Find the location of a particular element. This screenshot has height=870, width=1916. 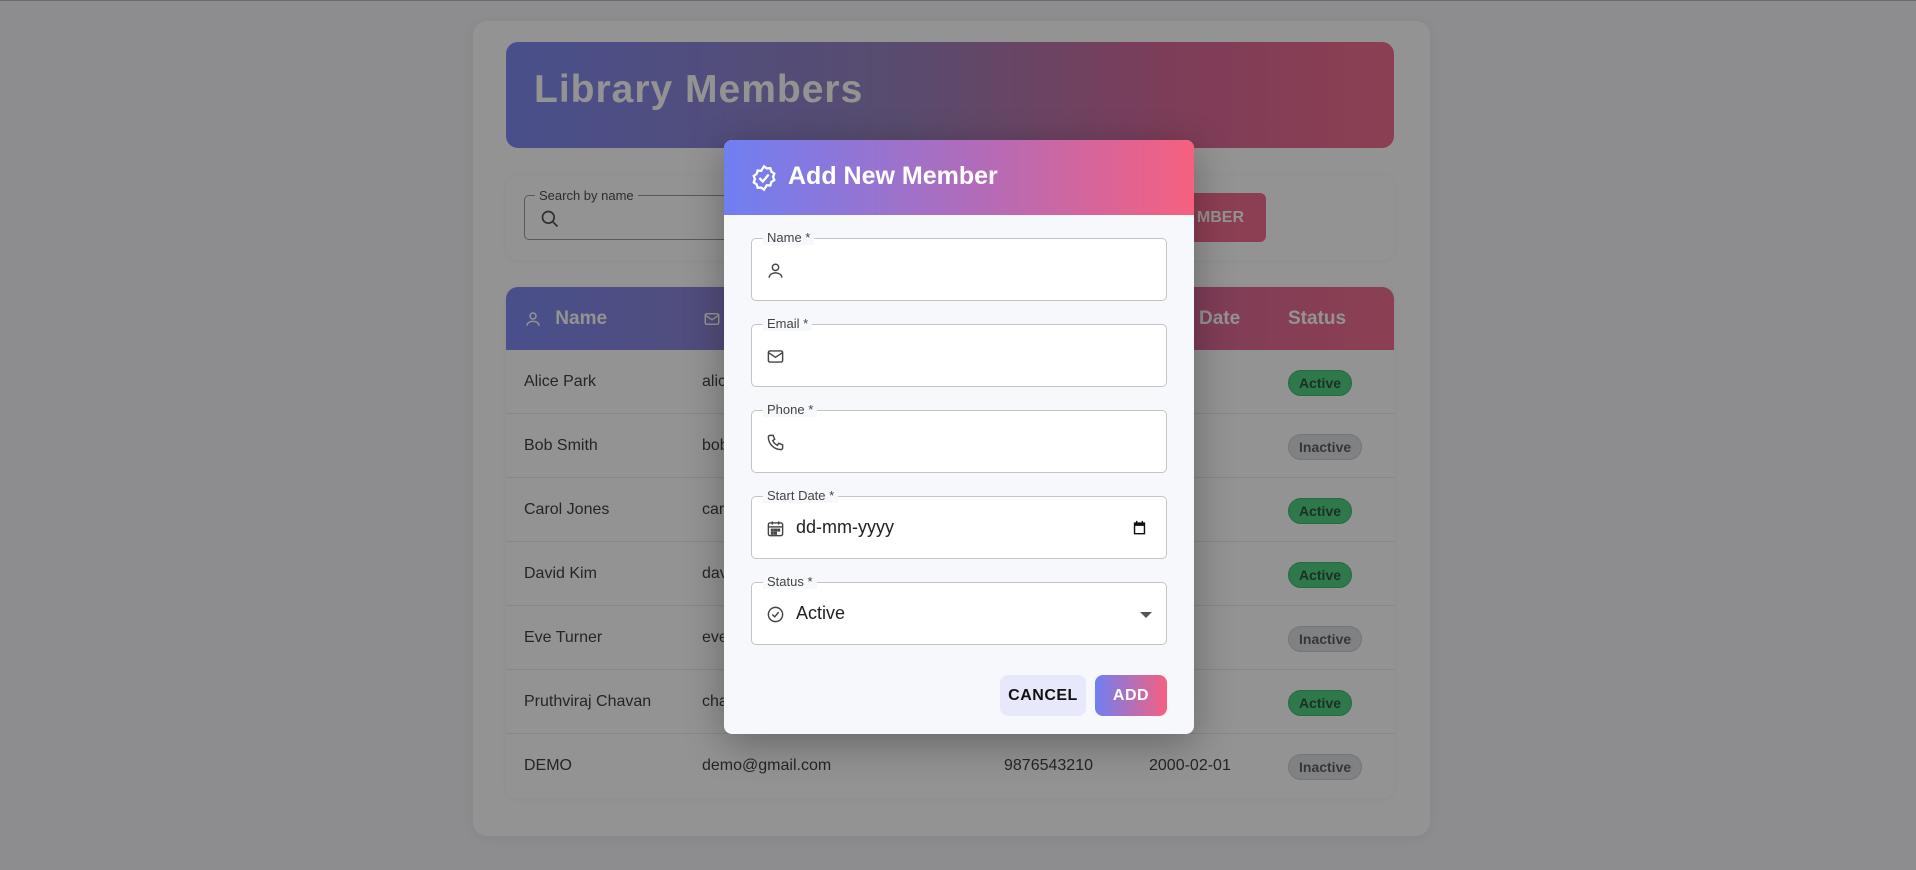

start-date-value: dd-mm-yyyy is located at coordinates (845, 527).